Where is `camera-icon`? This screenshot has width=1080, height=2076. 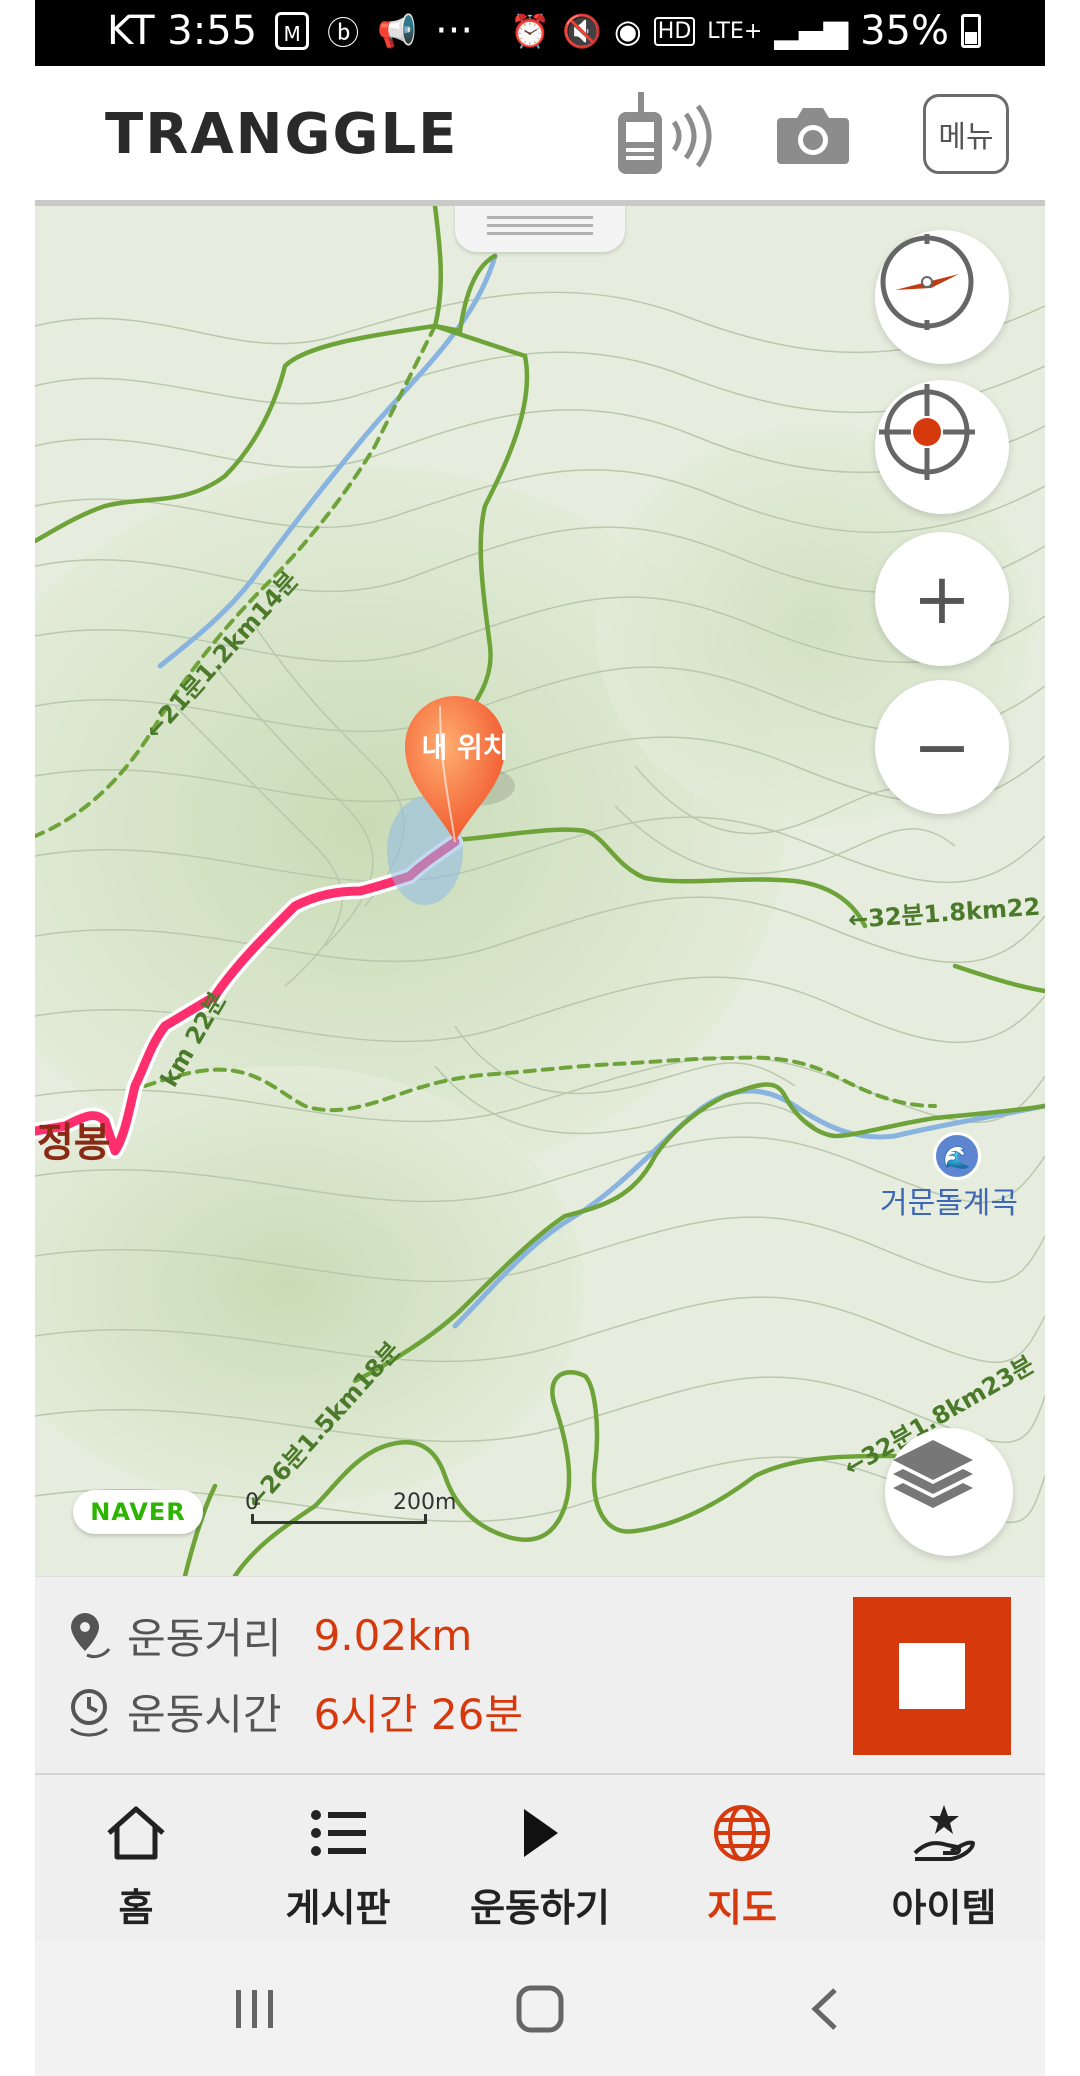
camera-icon is located at coordinates (813, 136).